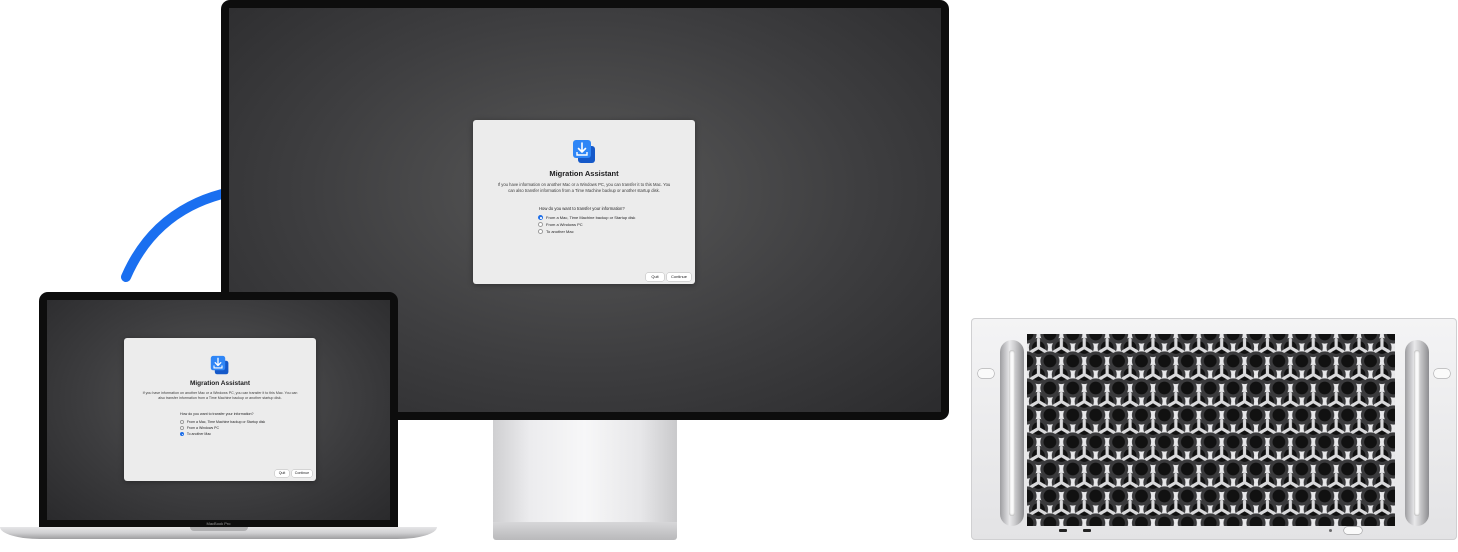 Image resolution: width=1458 pixels, height=552 pixels. What do you see at coordinates (1211, 430) in the screenshot?
I see `lattice-grille` at bounding box center [1211, 430].